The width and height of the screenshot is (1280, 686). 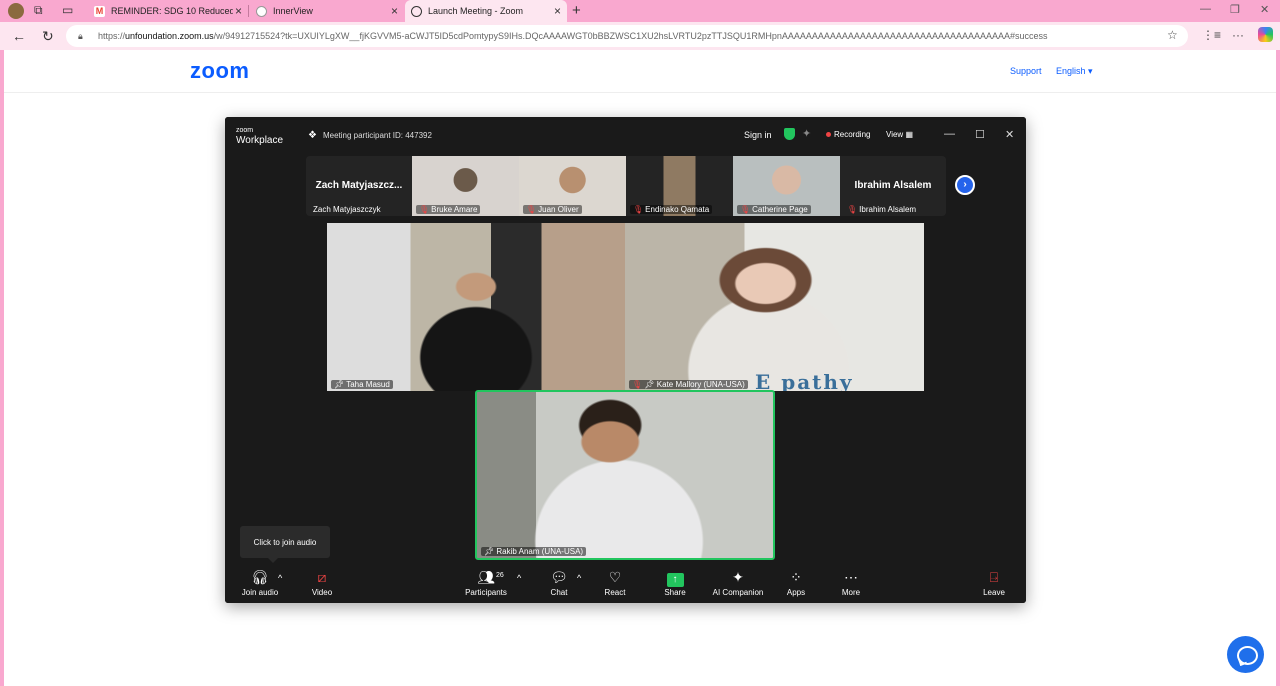 What do you see at coordinates (851, 592) in the screenshot?
I see `more-label: More` at bounding box center [851, 592].